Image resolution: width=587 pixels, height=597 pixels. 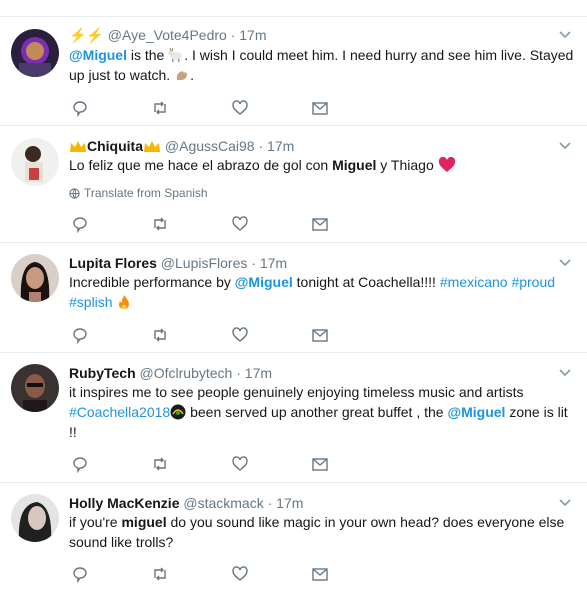 I want to click on goat-emoji, so click(x=175, y=54).